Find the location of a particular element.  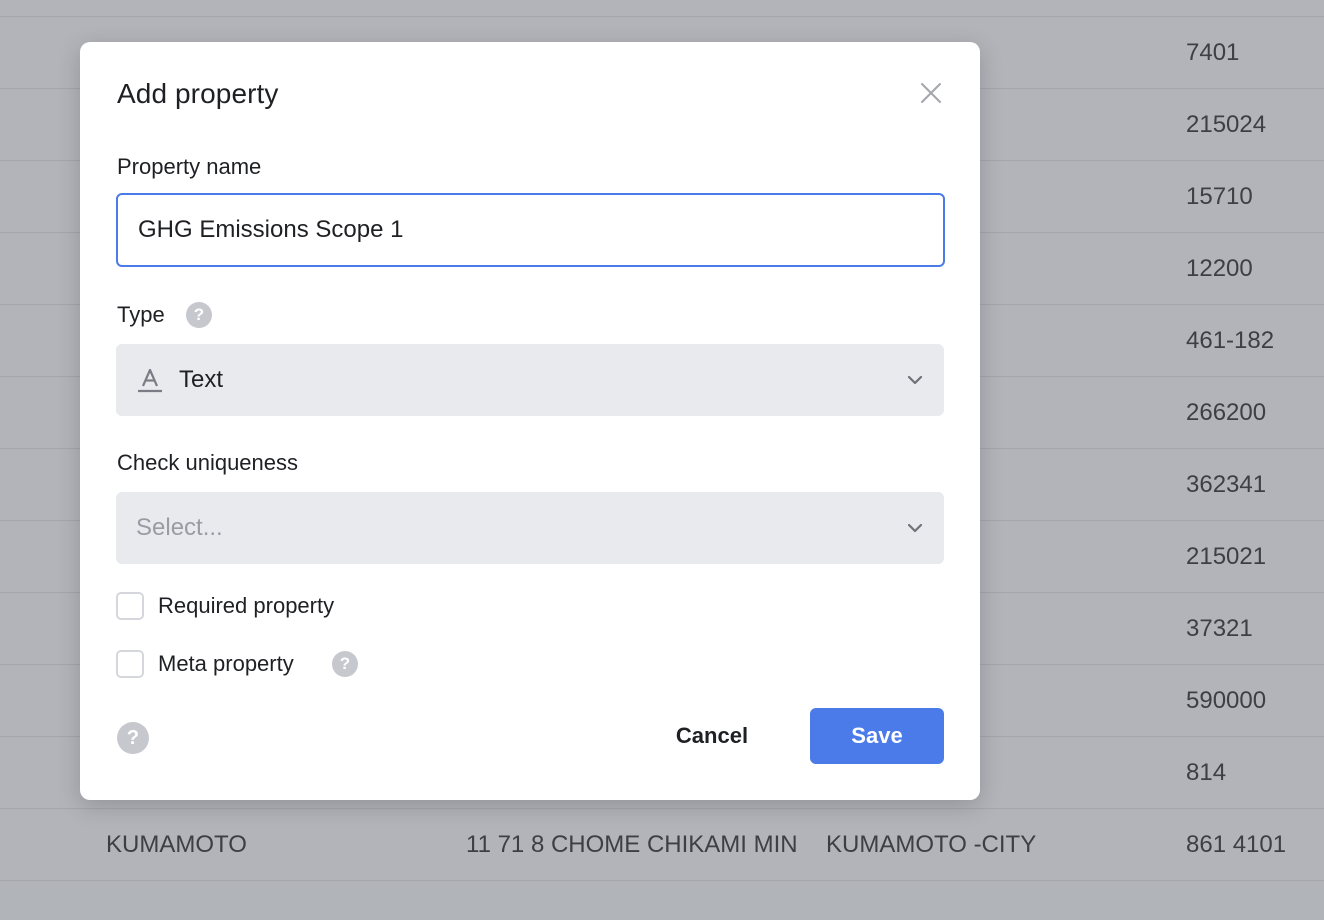

cancel-button: Cancel is located at coordinates (712, 736).